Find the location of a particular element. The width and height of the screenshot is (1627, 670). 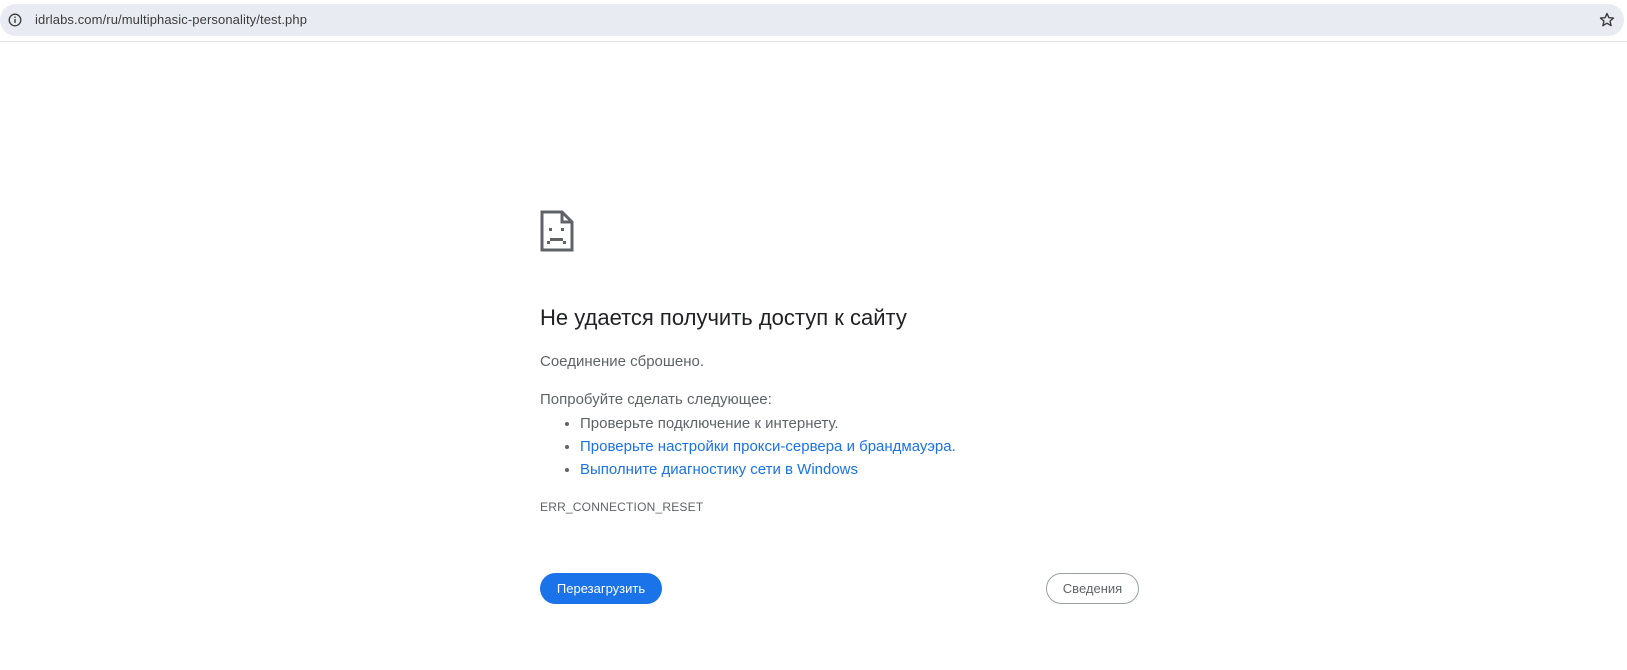

star-outline-icon is located at coordinates (1607, 20).